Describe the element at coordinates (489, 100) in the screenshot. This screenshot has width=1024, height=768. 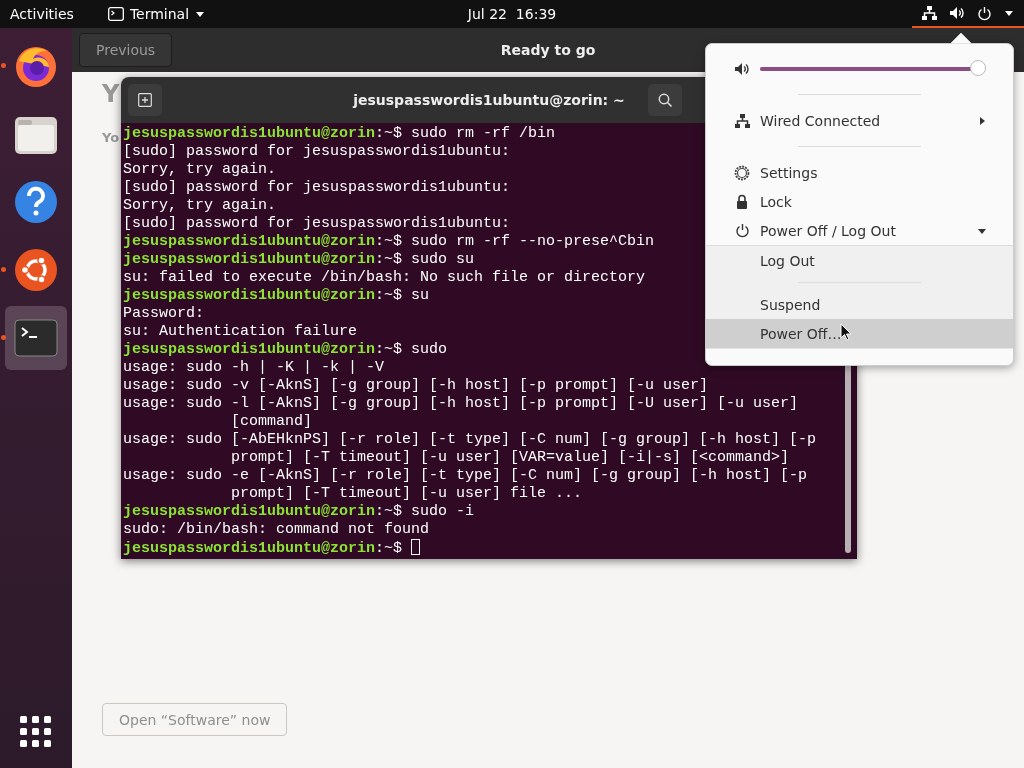
I see `terminal-title: jesuspasswordis1ubuntu@zorin: ~` at that location.